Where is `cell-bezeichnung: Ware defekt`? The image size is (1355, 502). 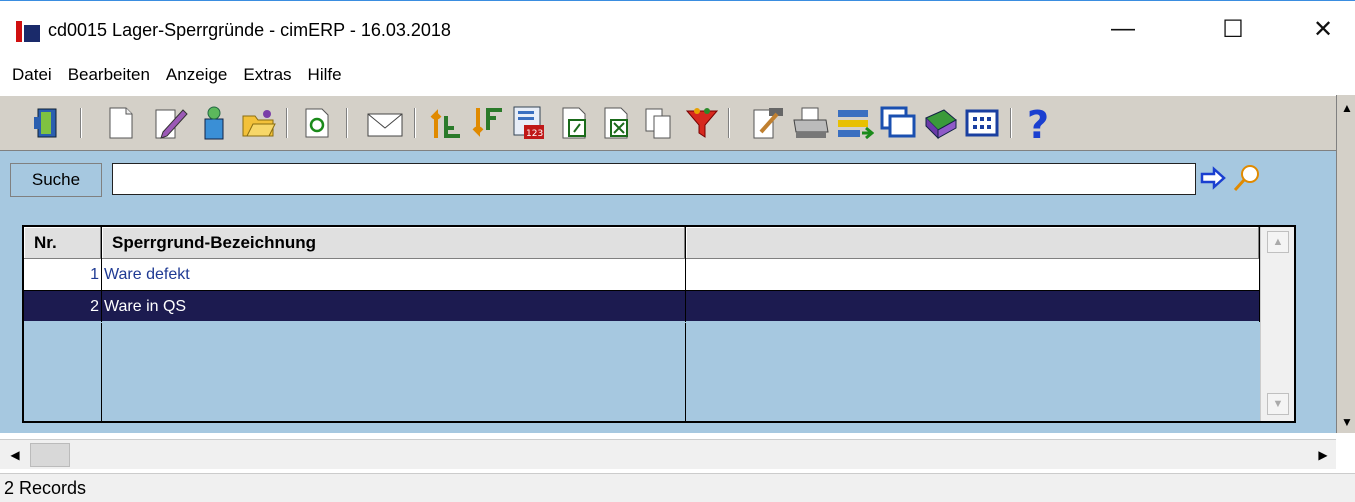
cell-bezeichnung: Ware defekt is located at coordinates (394, 274).